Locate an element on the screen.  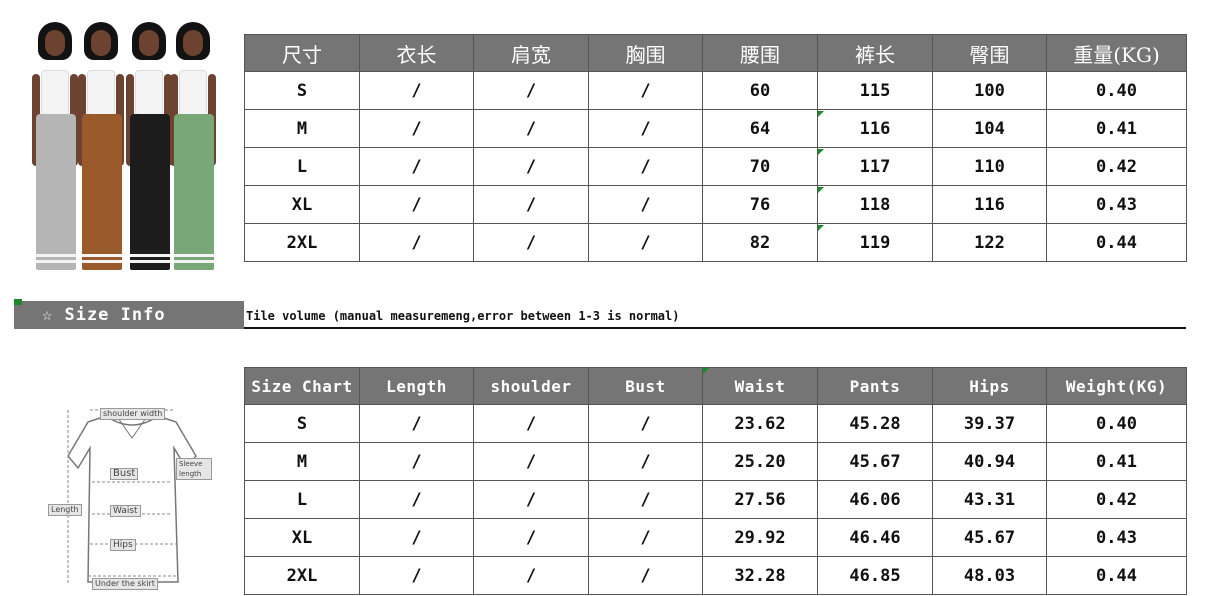
cn-table-cell: 116 is located at coordinates (989, 204).